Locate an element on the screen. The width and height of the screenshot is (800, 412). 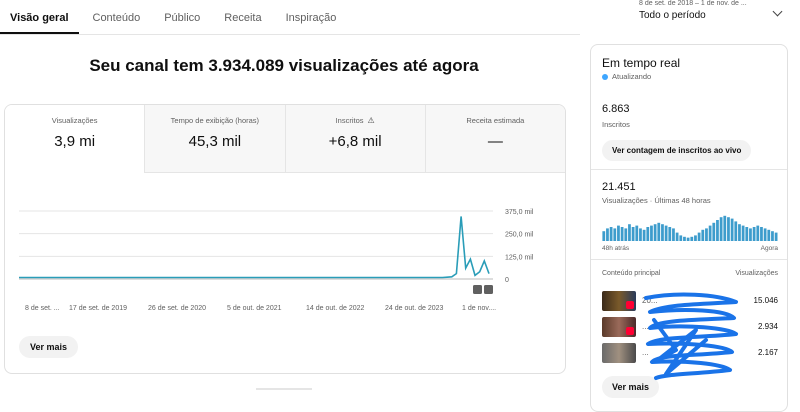
metric-value: 3,9 mi is located at coordinates (75, 141).